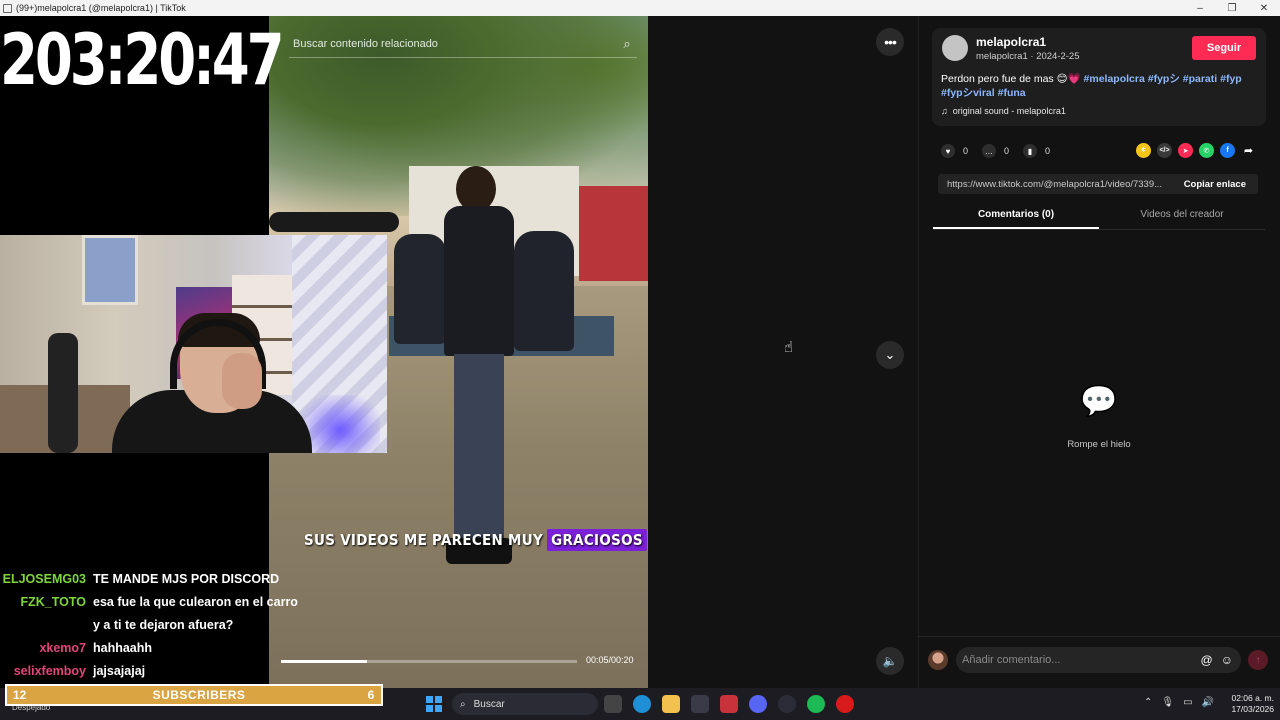 The height and width of the screenshot is (720, 1280). What do you see at coordinates (199, 695) in the screenshot?
I see `subs-label: SUBSCRIBERS` at bounding box center [199, 695].